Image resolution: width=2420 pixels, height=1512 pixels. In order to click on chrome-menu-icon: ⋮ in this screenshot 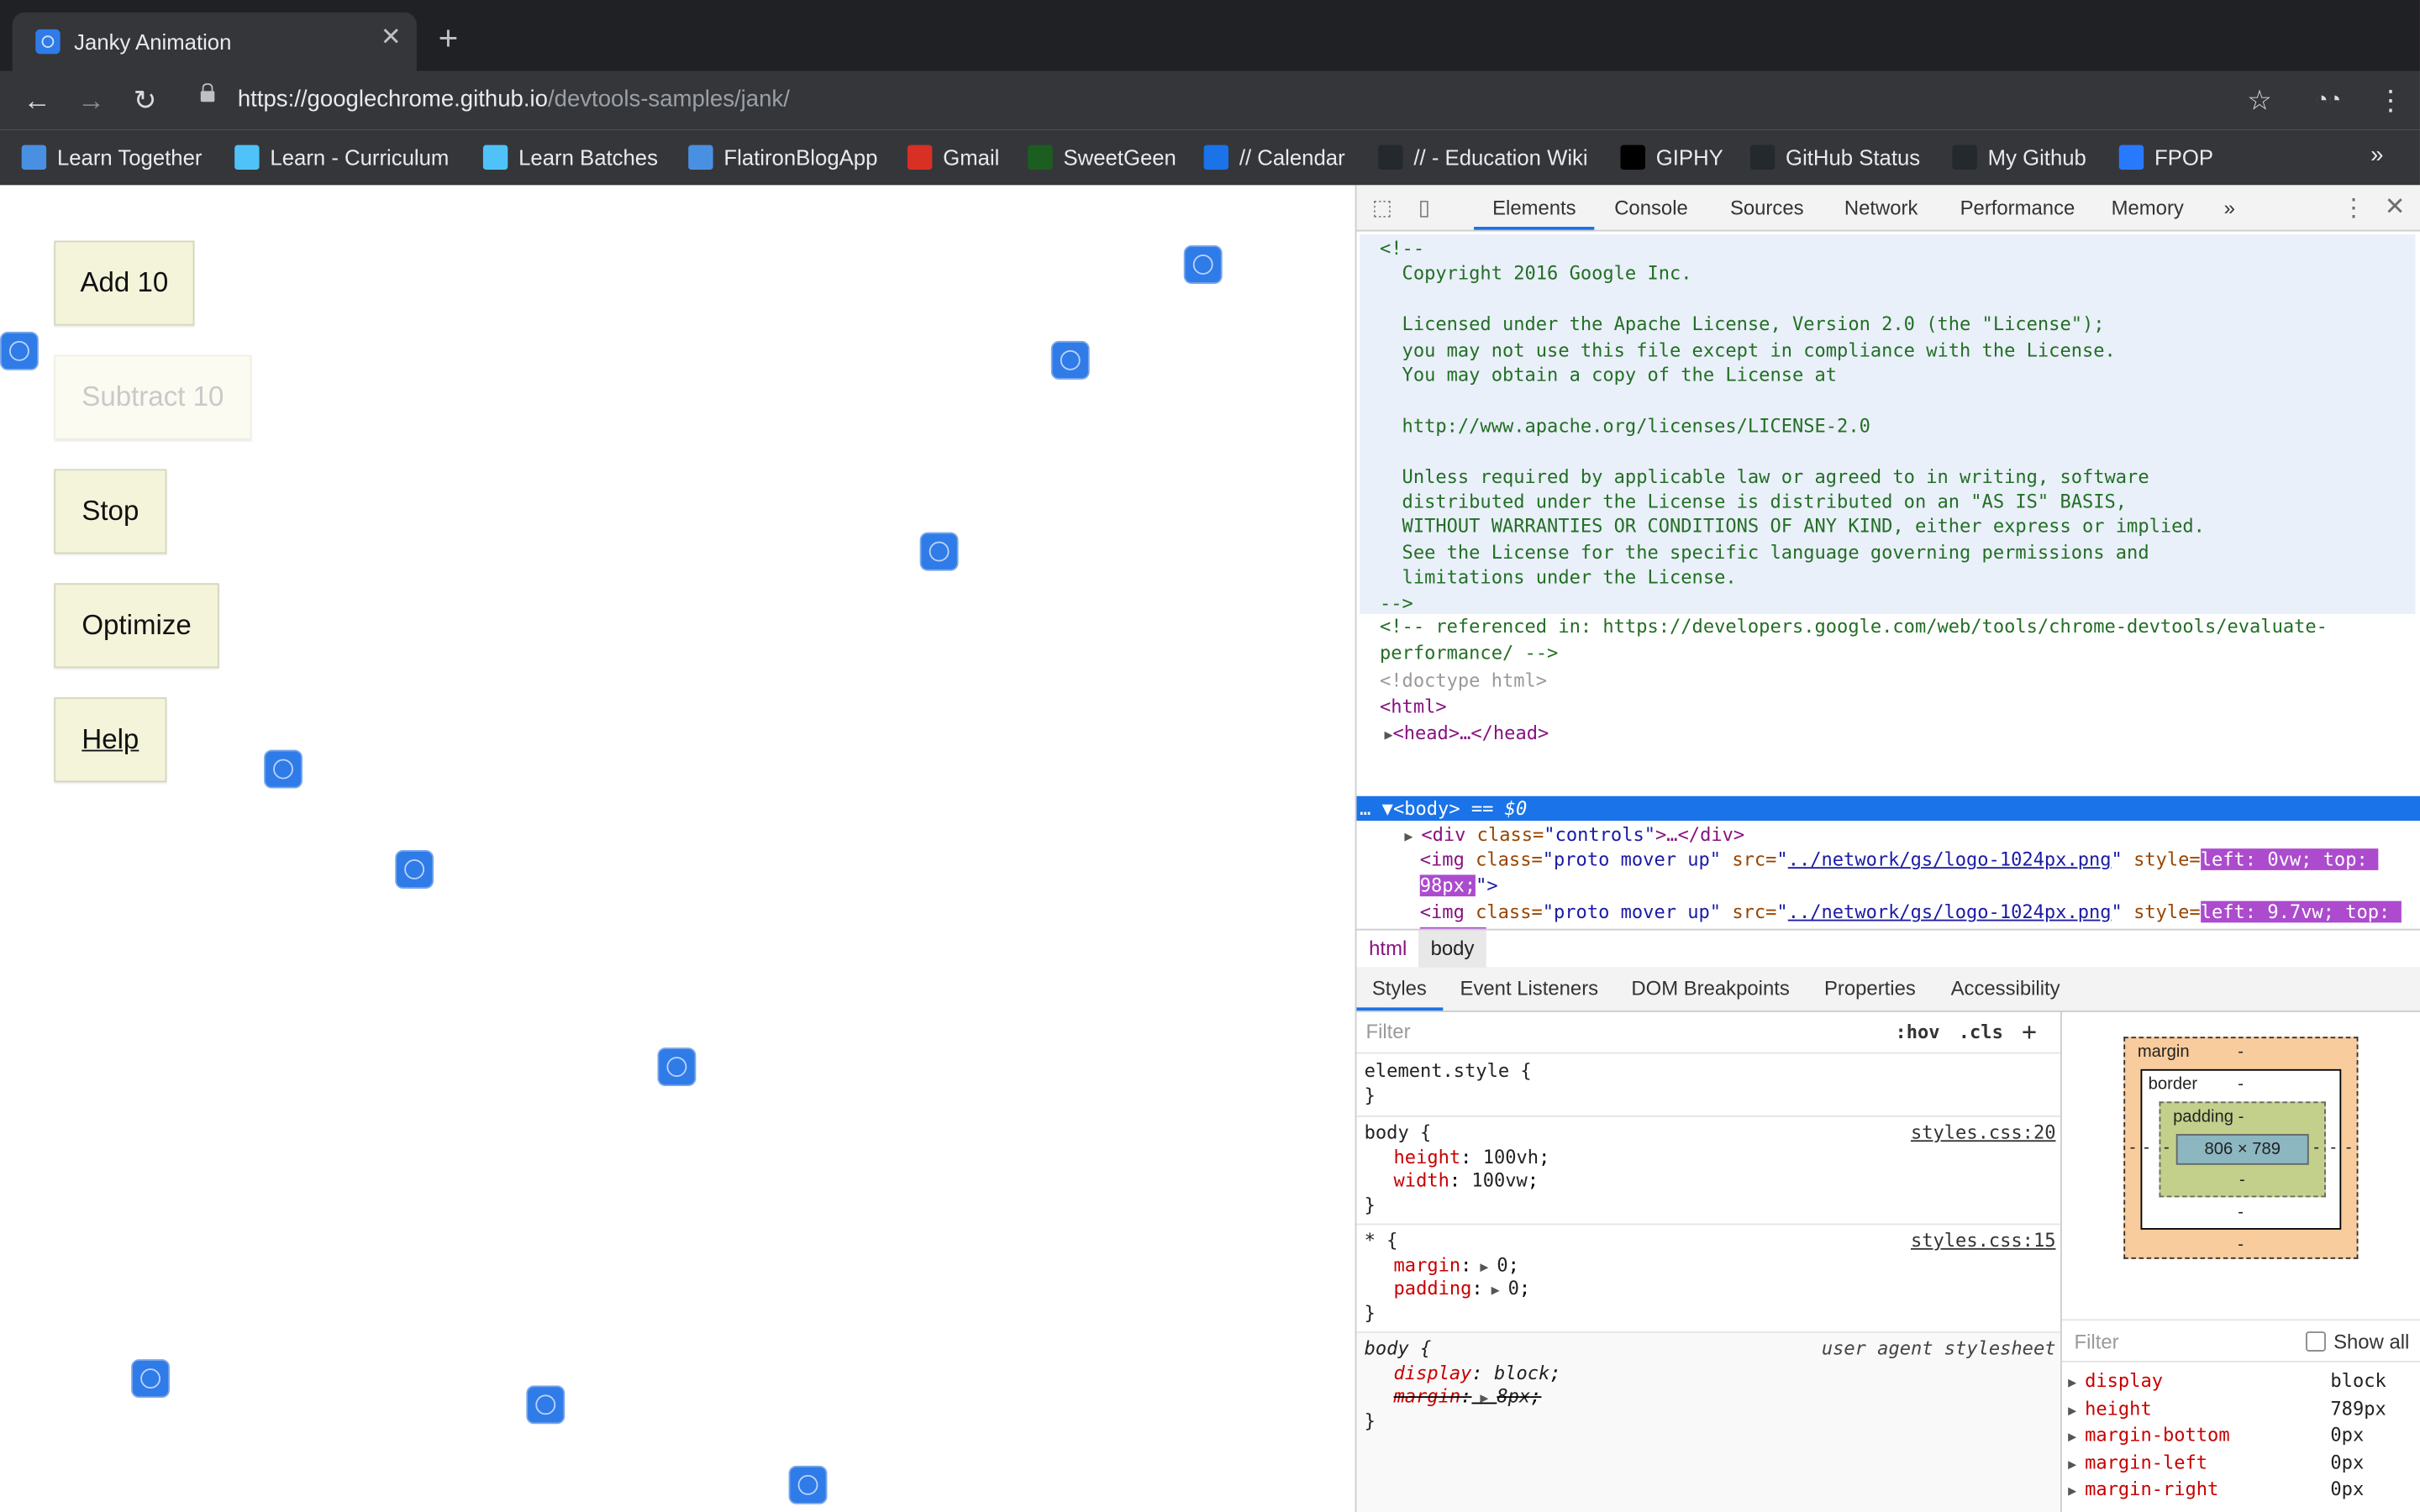, I will do `click(2391, 100)`.